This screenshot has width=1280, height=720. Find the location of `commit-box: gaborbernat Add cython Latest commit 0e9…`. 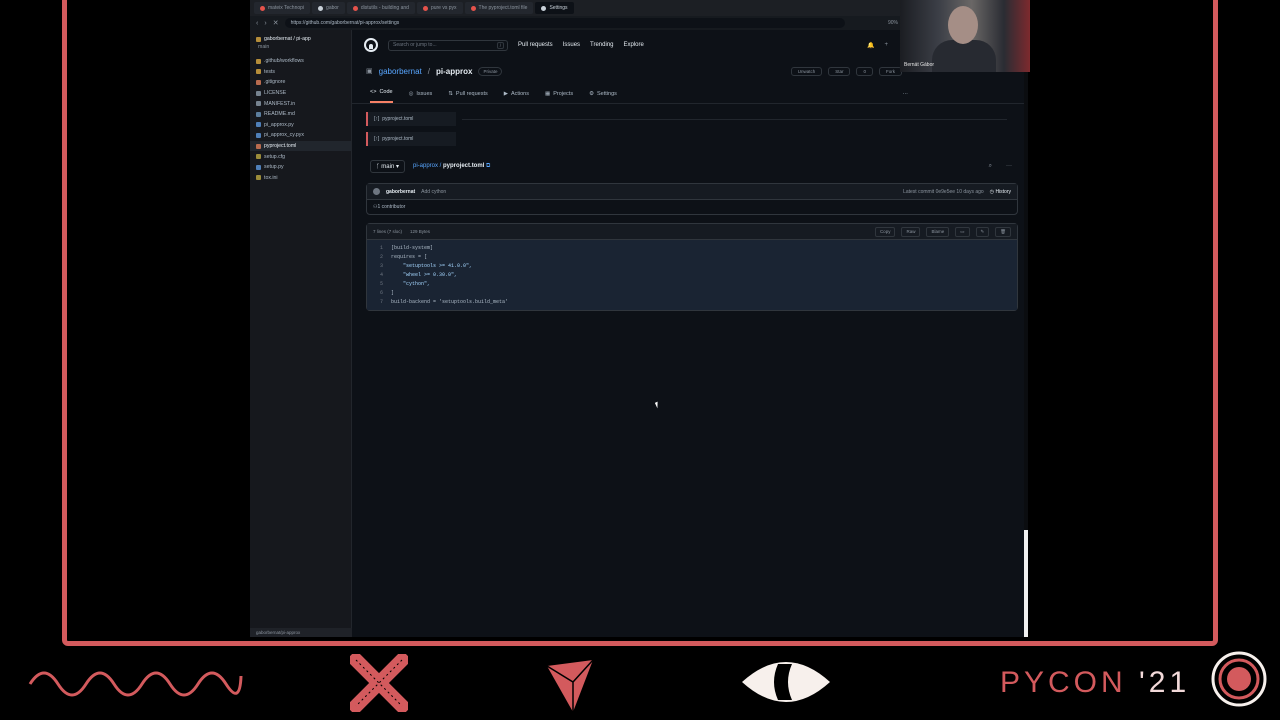

commit-box: gaborbernat Add cython Latest commit 0e9… is located at coordinates (692, 199).